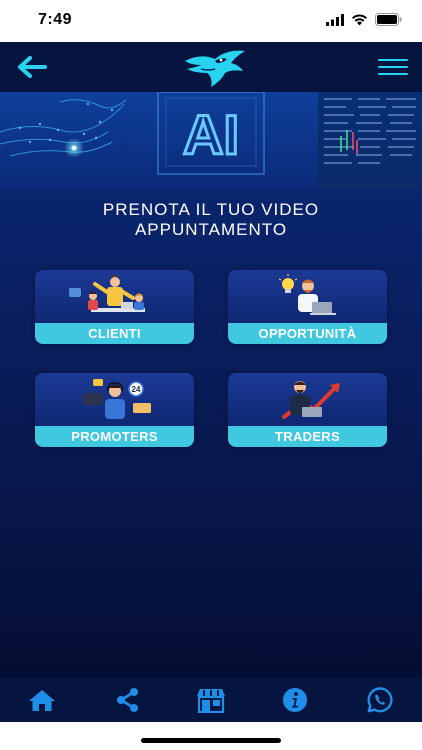 The width and height of the screenshot is (422, 750). Describe the element at coordinates (307, 333) in the screenshot. I see `tile-label: OPPORTUNITÀ` at that location.